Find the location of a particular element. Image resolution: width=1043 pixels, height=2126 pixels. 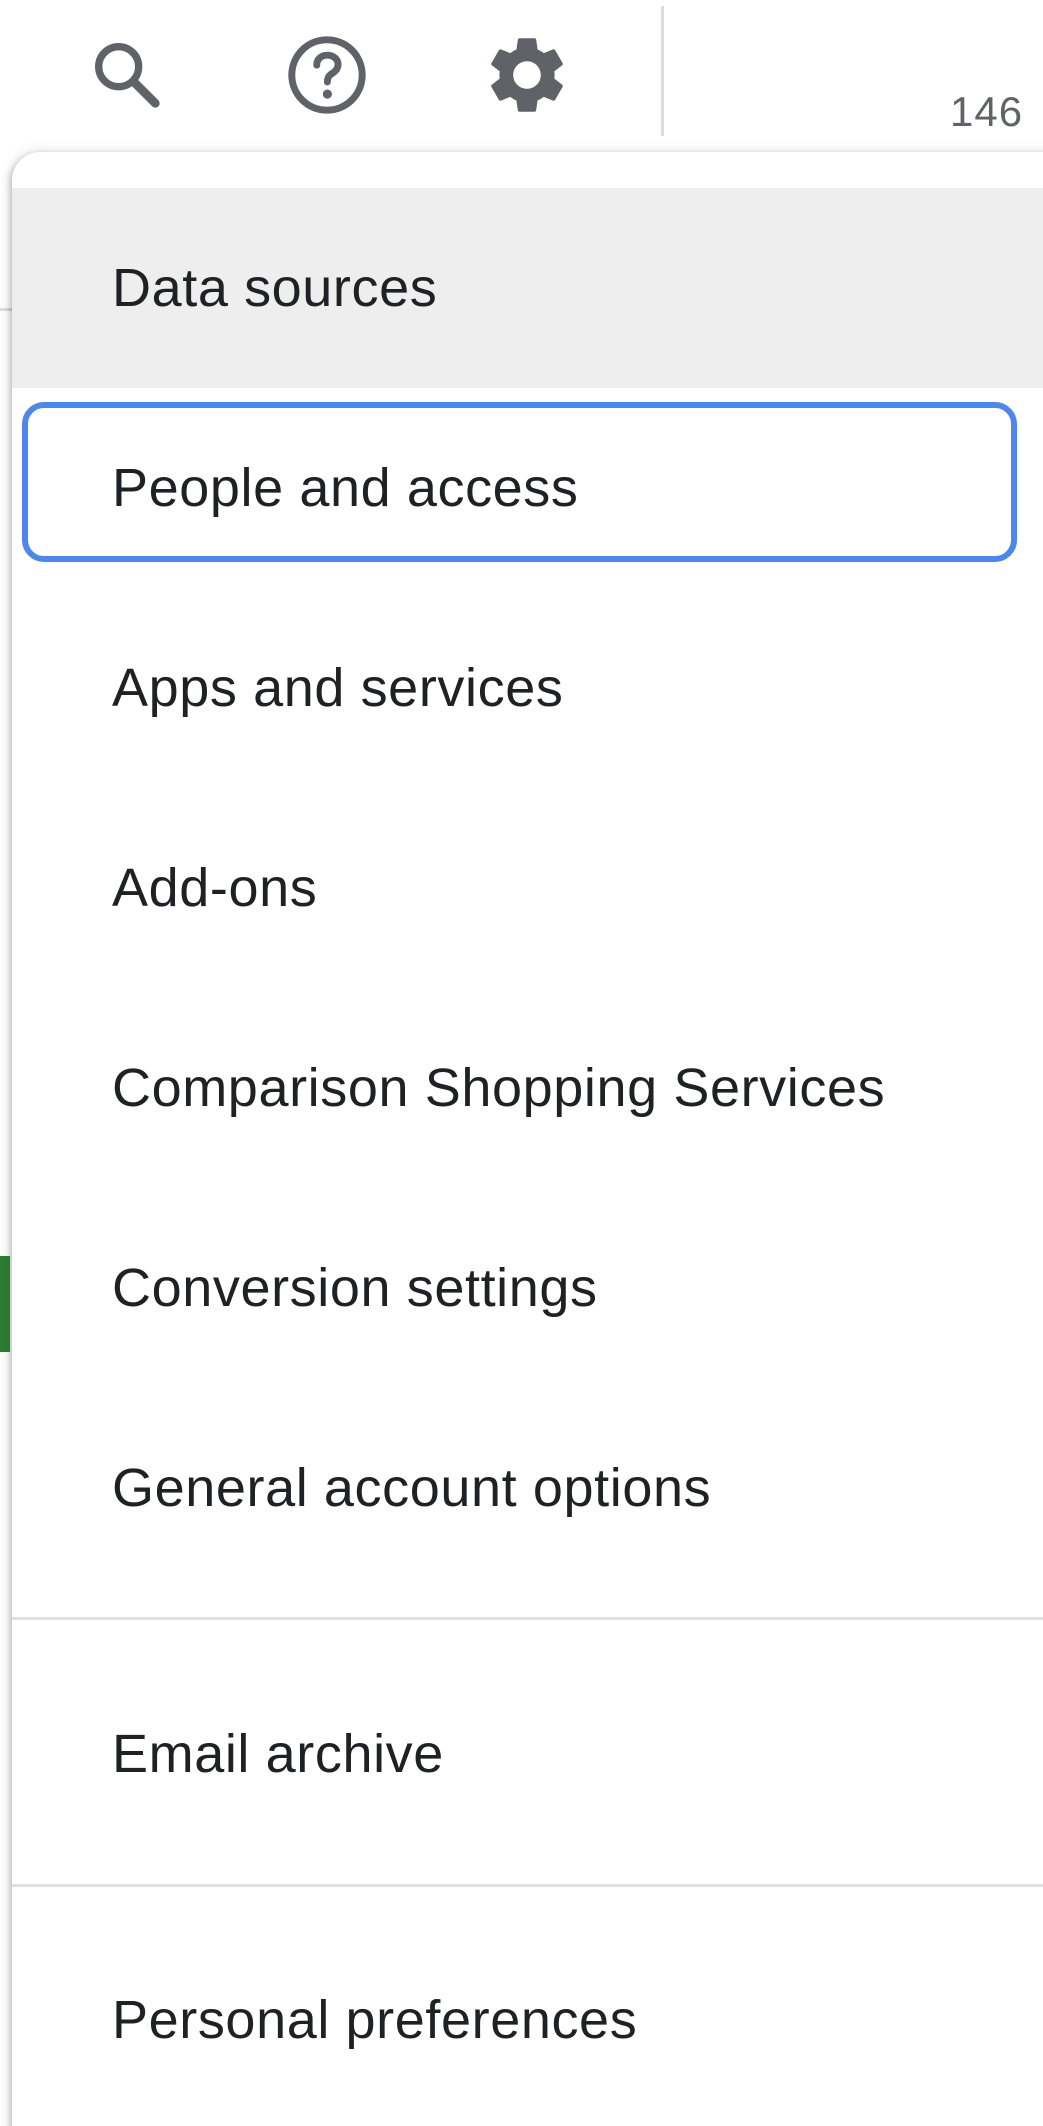

menu-item-label: Email archive is located at coordinates (278, 1754).